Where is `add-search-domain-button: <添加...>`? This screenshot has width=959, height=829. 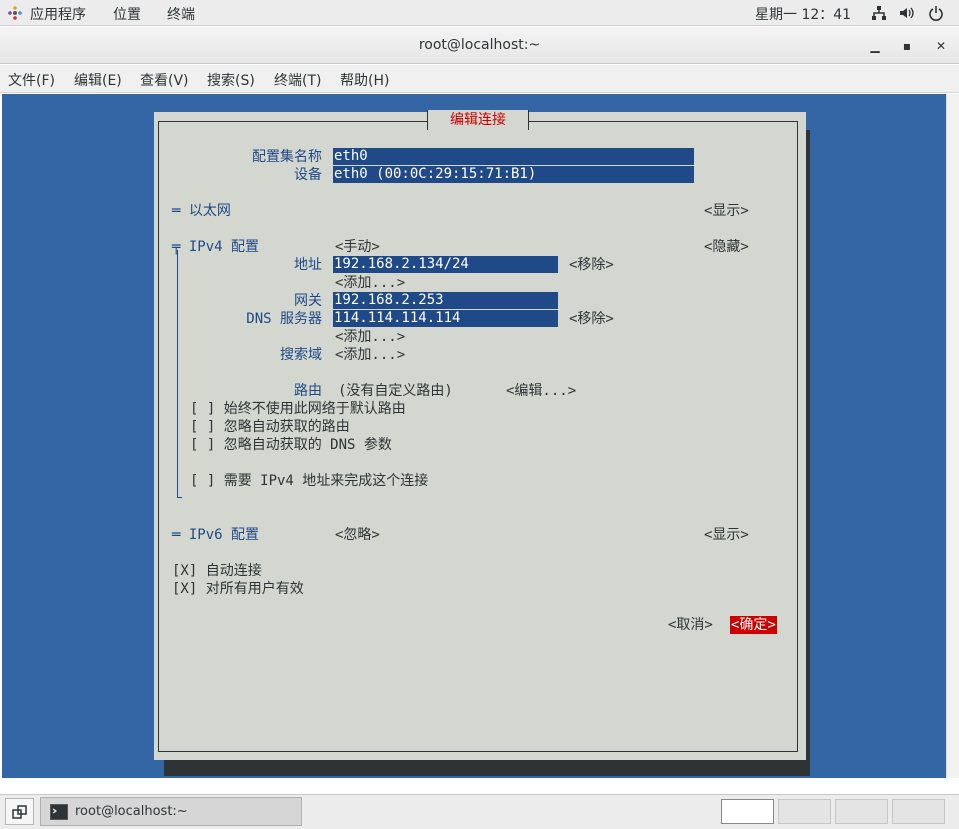 add-search-domain-button: <添加...> is located at coordinates (370, 355).